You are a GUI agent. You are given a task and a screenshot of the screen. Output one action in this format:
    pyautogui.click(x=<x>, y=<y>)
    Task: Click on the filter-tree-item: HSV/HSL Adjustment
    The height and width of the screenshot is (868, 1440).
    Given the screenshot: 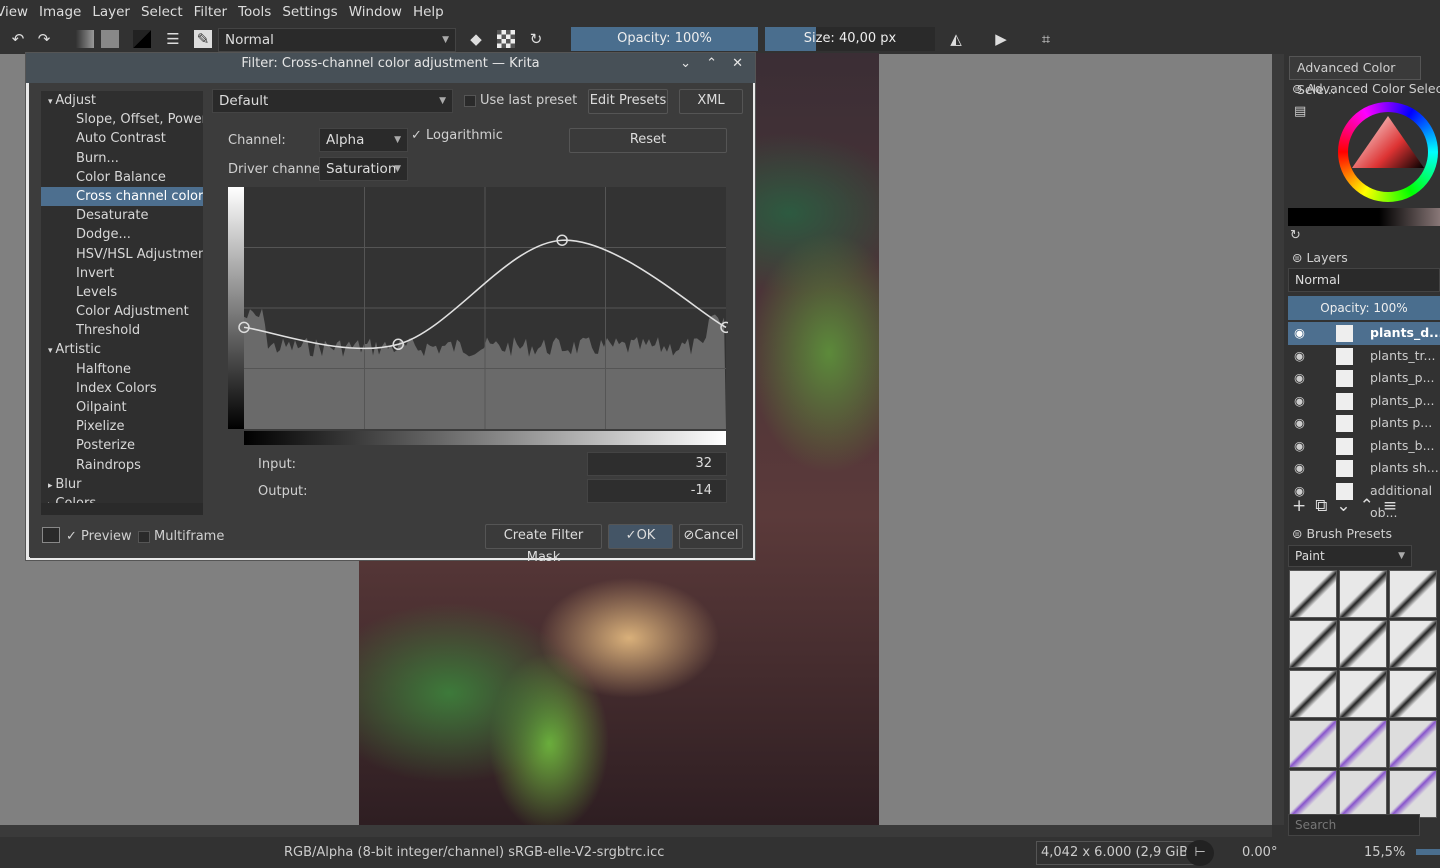 What is the action you would take?
    pyautogui.click(x=122, y=254)
    